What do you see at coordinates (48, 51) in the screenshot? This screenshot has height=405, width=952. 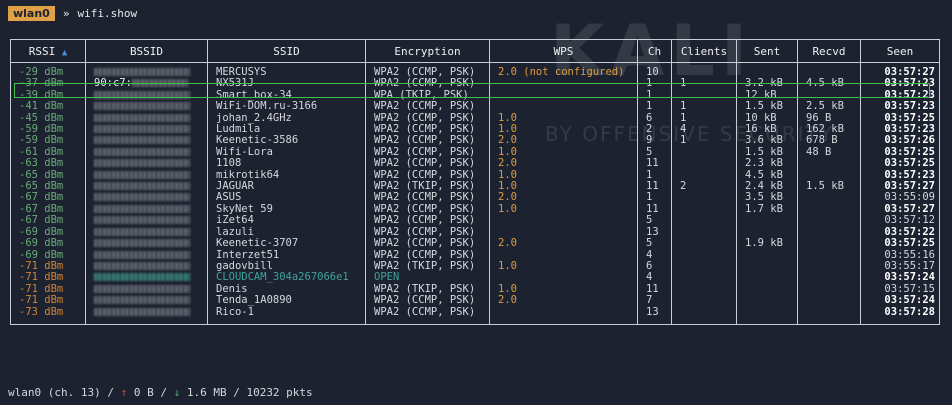 I see `column-header-rssi: RSSI ▲` at bounding box center [48, 51].